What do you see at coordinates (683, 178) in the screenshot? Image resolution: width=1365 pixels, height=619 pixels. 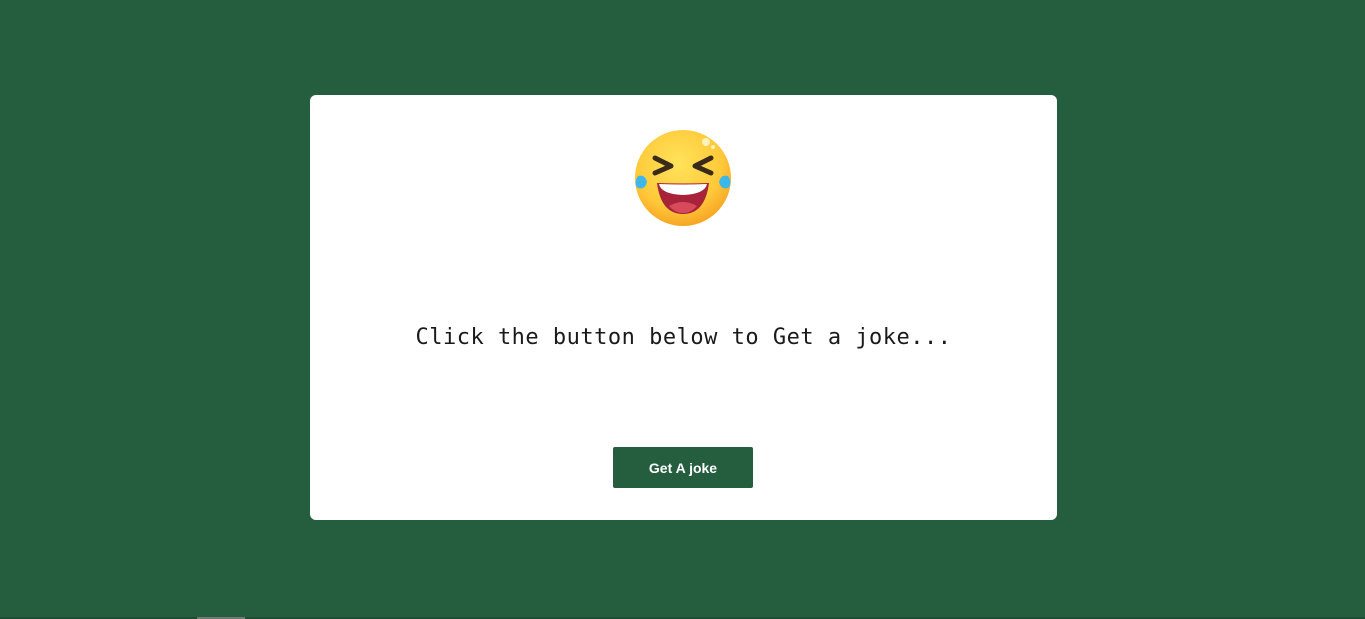 I see `laughing-tears-emoji-icon` at bounding box center [683, 178].